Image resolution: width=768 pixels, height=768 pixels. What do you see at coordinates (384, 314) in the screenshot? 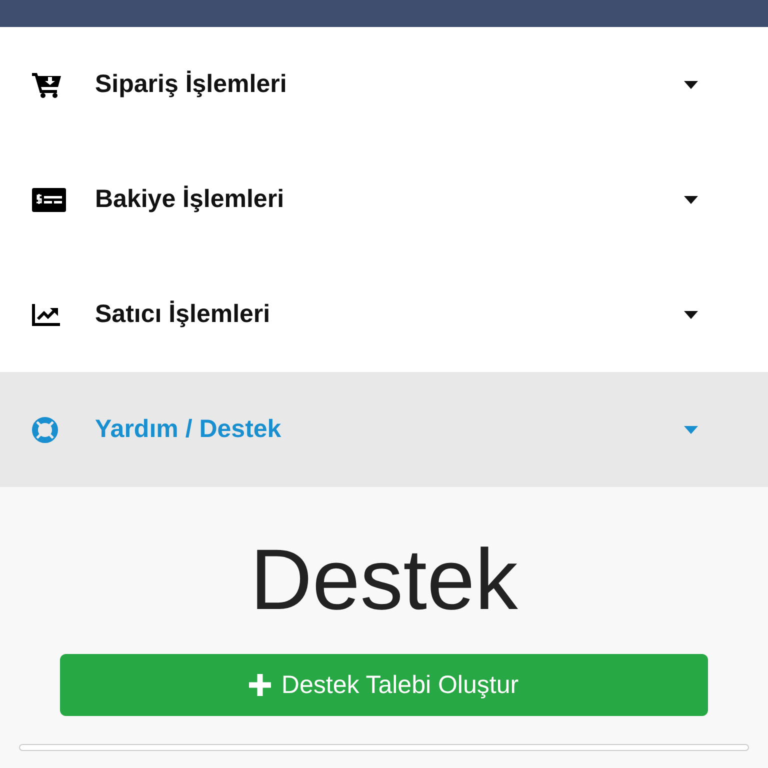
I see `menu-item: Satıcı İşlemleri` at bounding box center [384, 314].